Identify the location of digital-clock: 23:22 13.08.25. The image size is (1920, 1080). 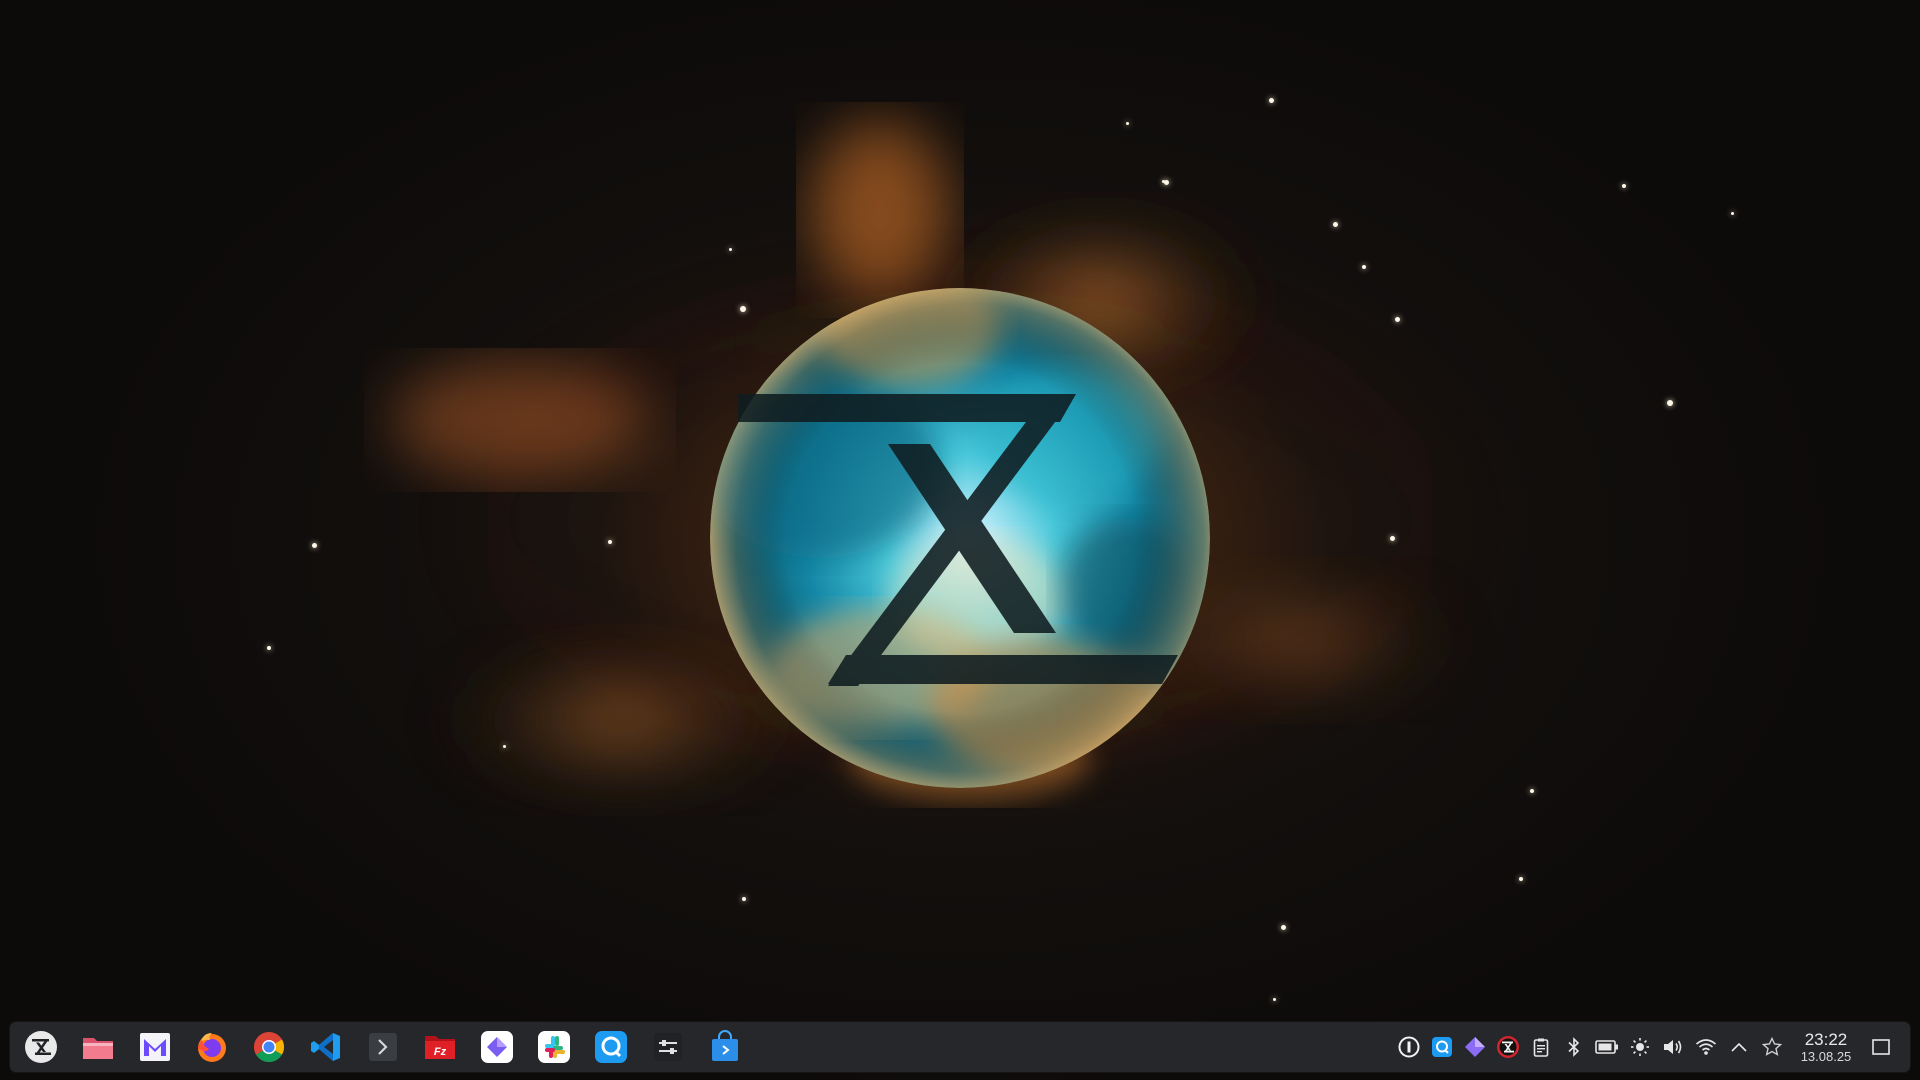
(1826, 1047).